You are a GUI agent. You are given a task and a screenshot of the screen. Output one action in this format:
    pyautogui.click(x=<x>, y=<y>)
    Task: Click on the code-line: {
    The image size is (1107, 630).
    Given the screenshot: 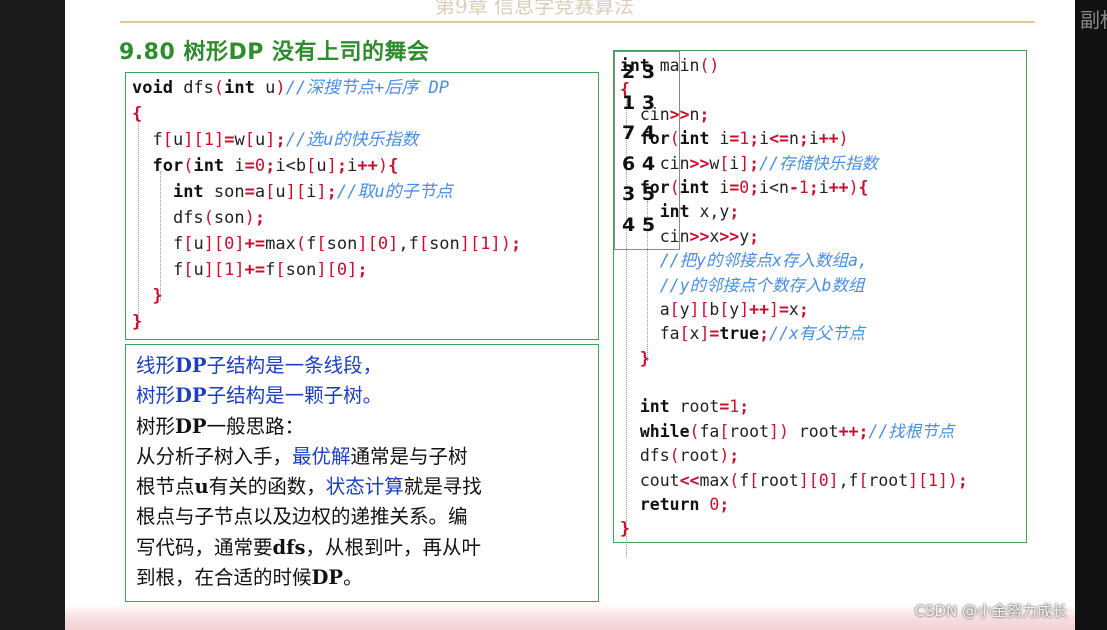 What is the action you would take?
    pyautogui.click(x=326, y=114)
    